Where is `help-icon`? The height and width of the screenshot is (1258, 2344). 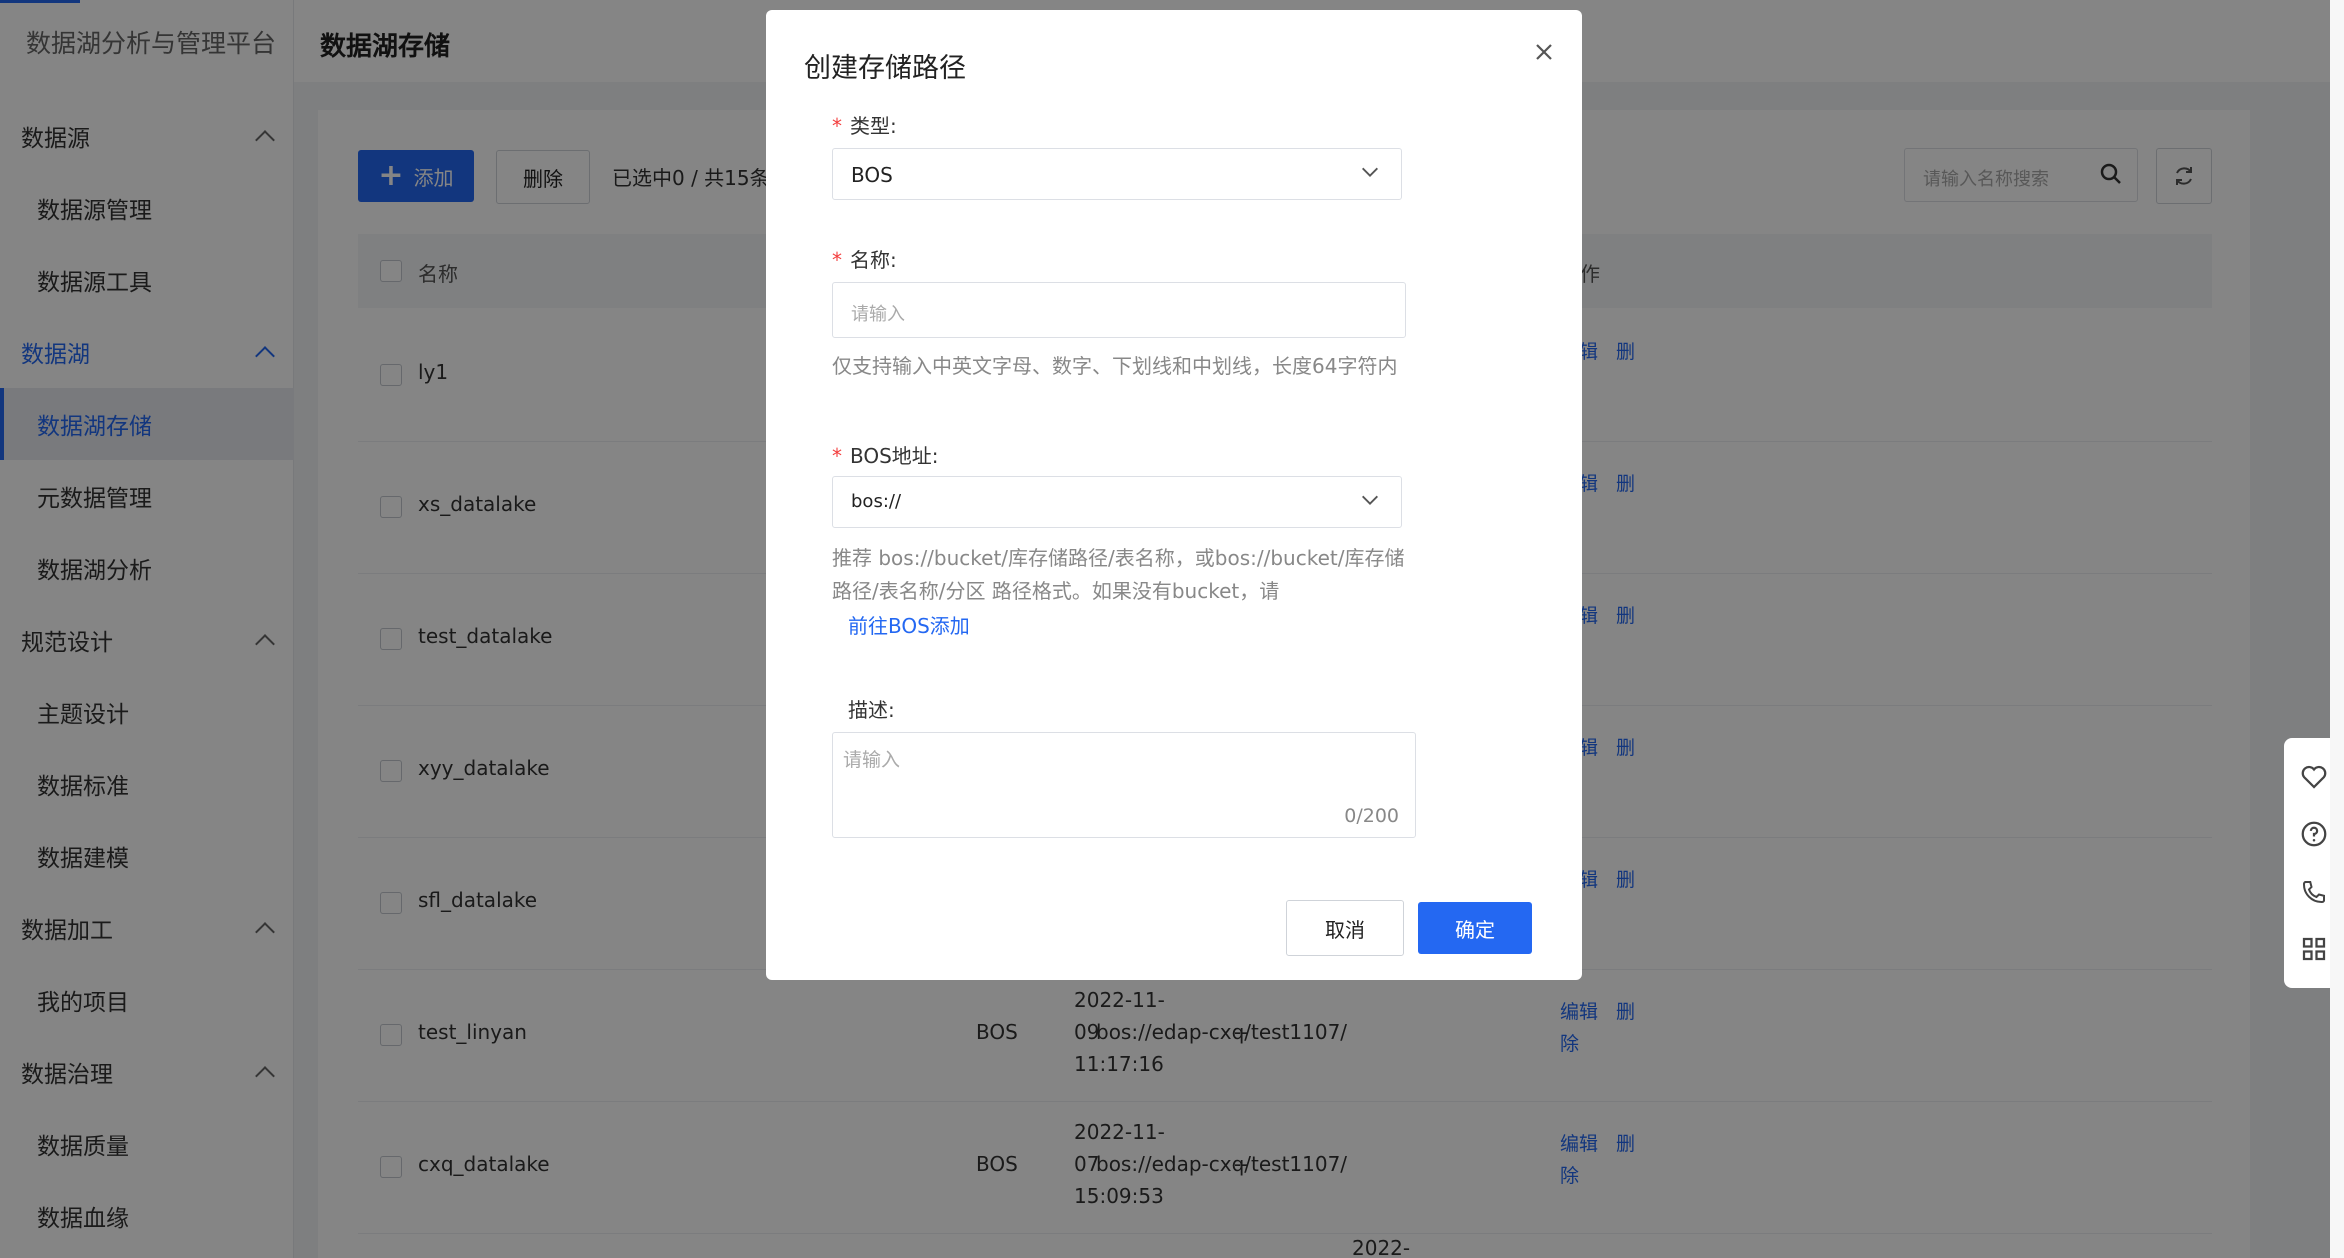
help-icon is located at coordinates (2314, 834).